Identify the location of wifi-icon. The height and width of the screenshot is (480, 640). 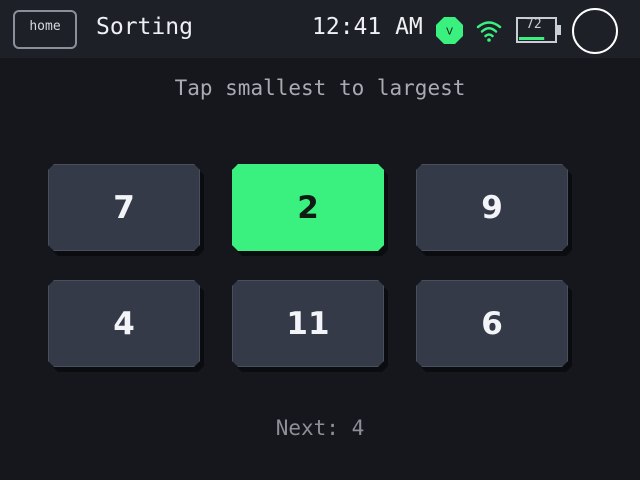
(489, 31).